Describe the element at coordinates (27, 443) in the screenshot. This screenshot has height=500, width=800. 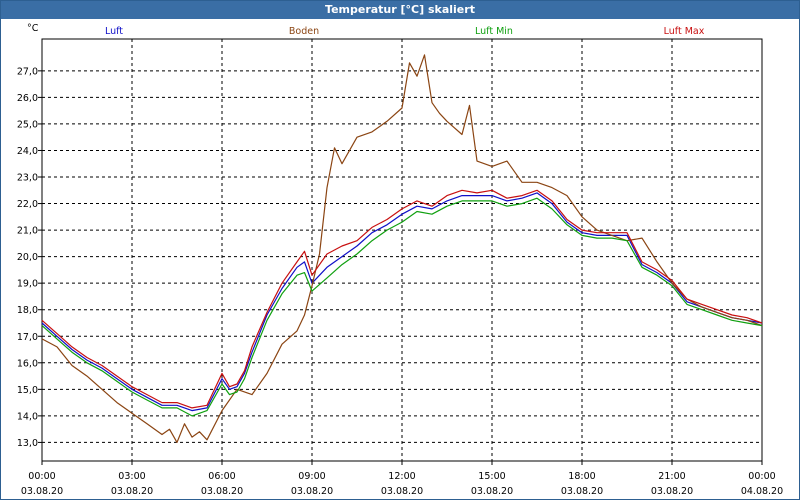
I see `y-tick-label: 13,0` at that location.